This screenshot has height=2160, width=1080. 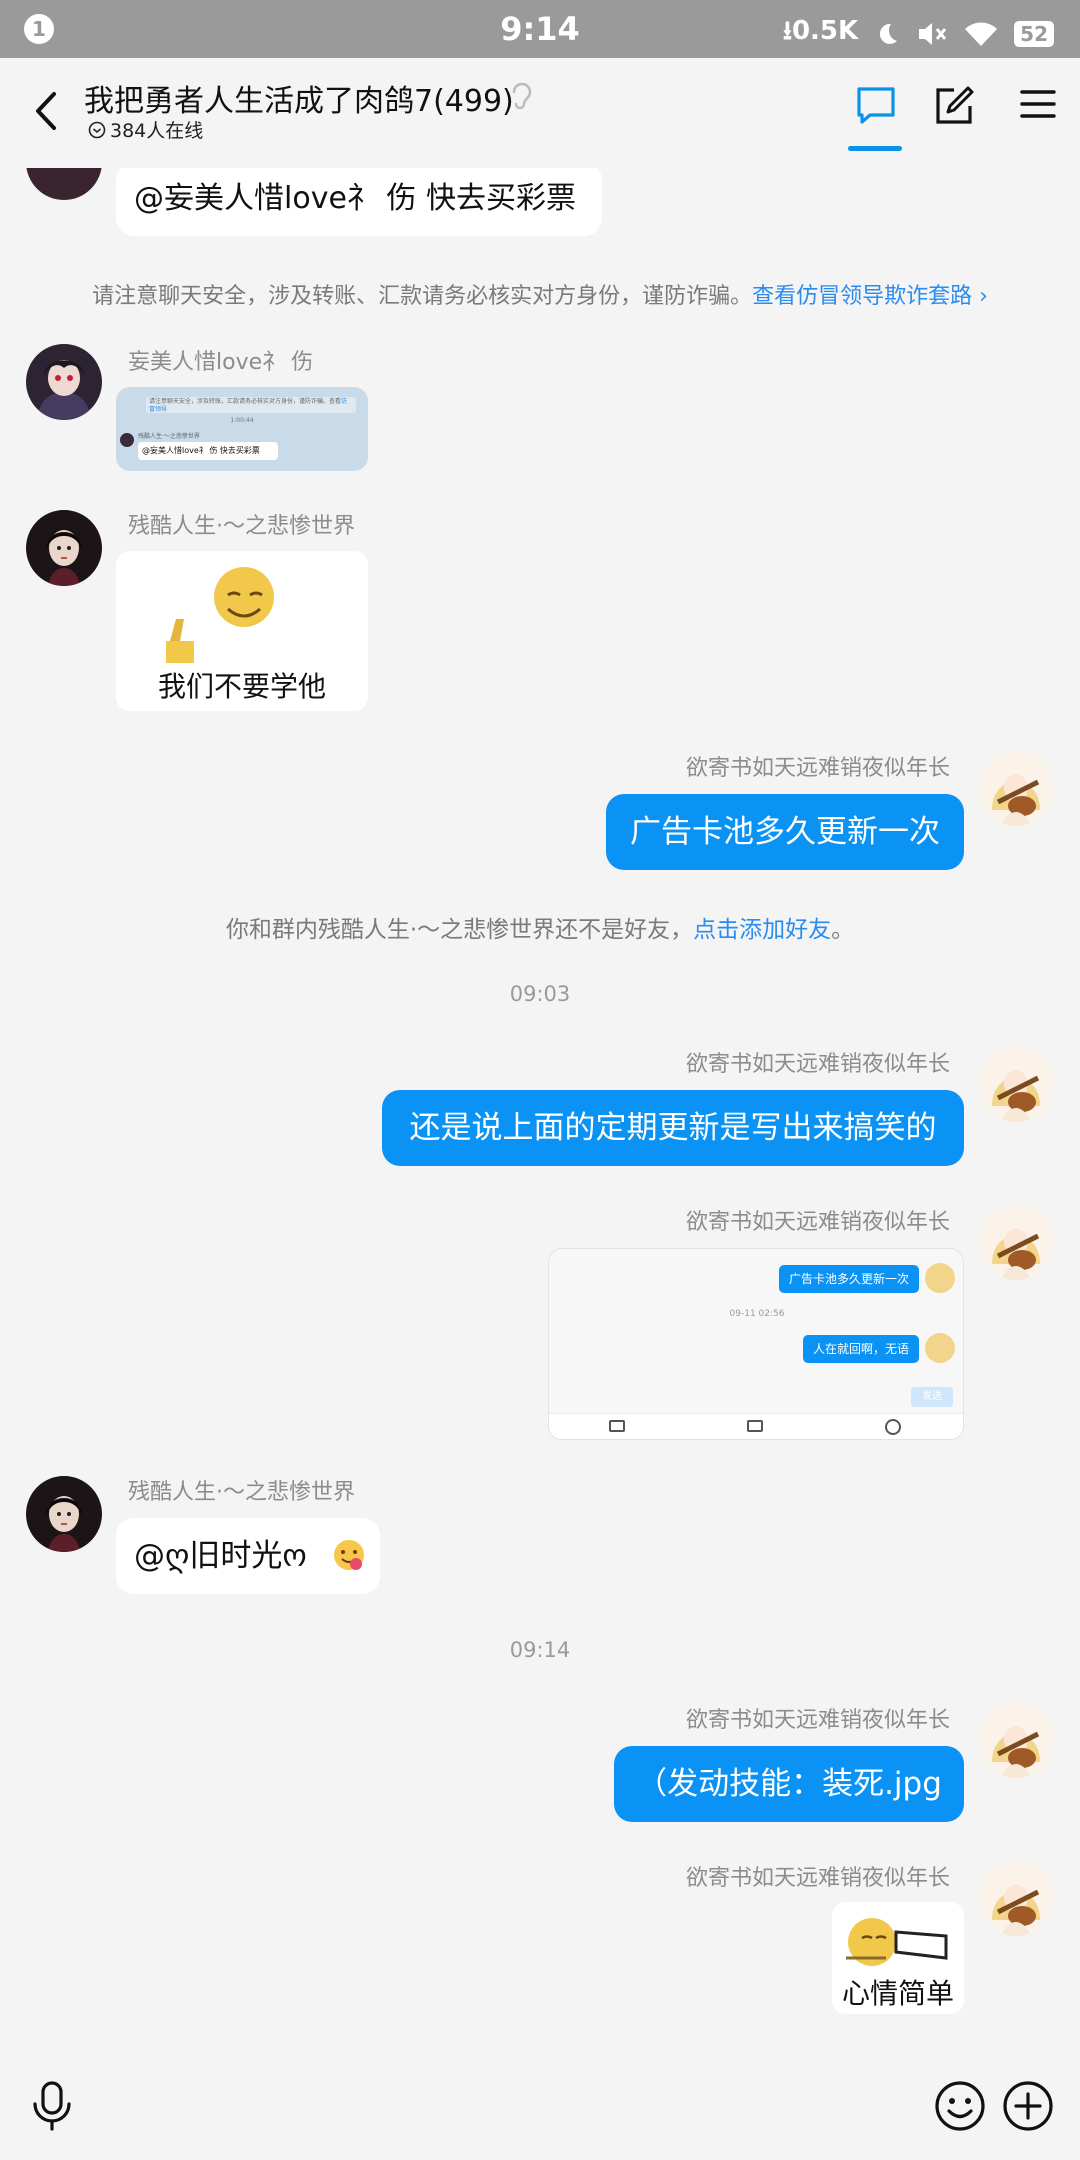 I want to click on outgoing-message: 还是说上面的定期更新是写出来搞笑的, so click(x=673, y=1128).